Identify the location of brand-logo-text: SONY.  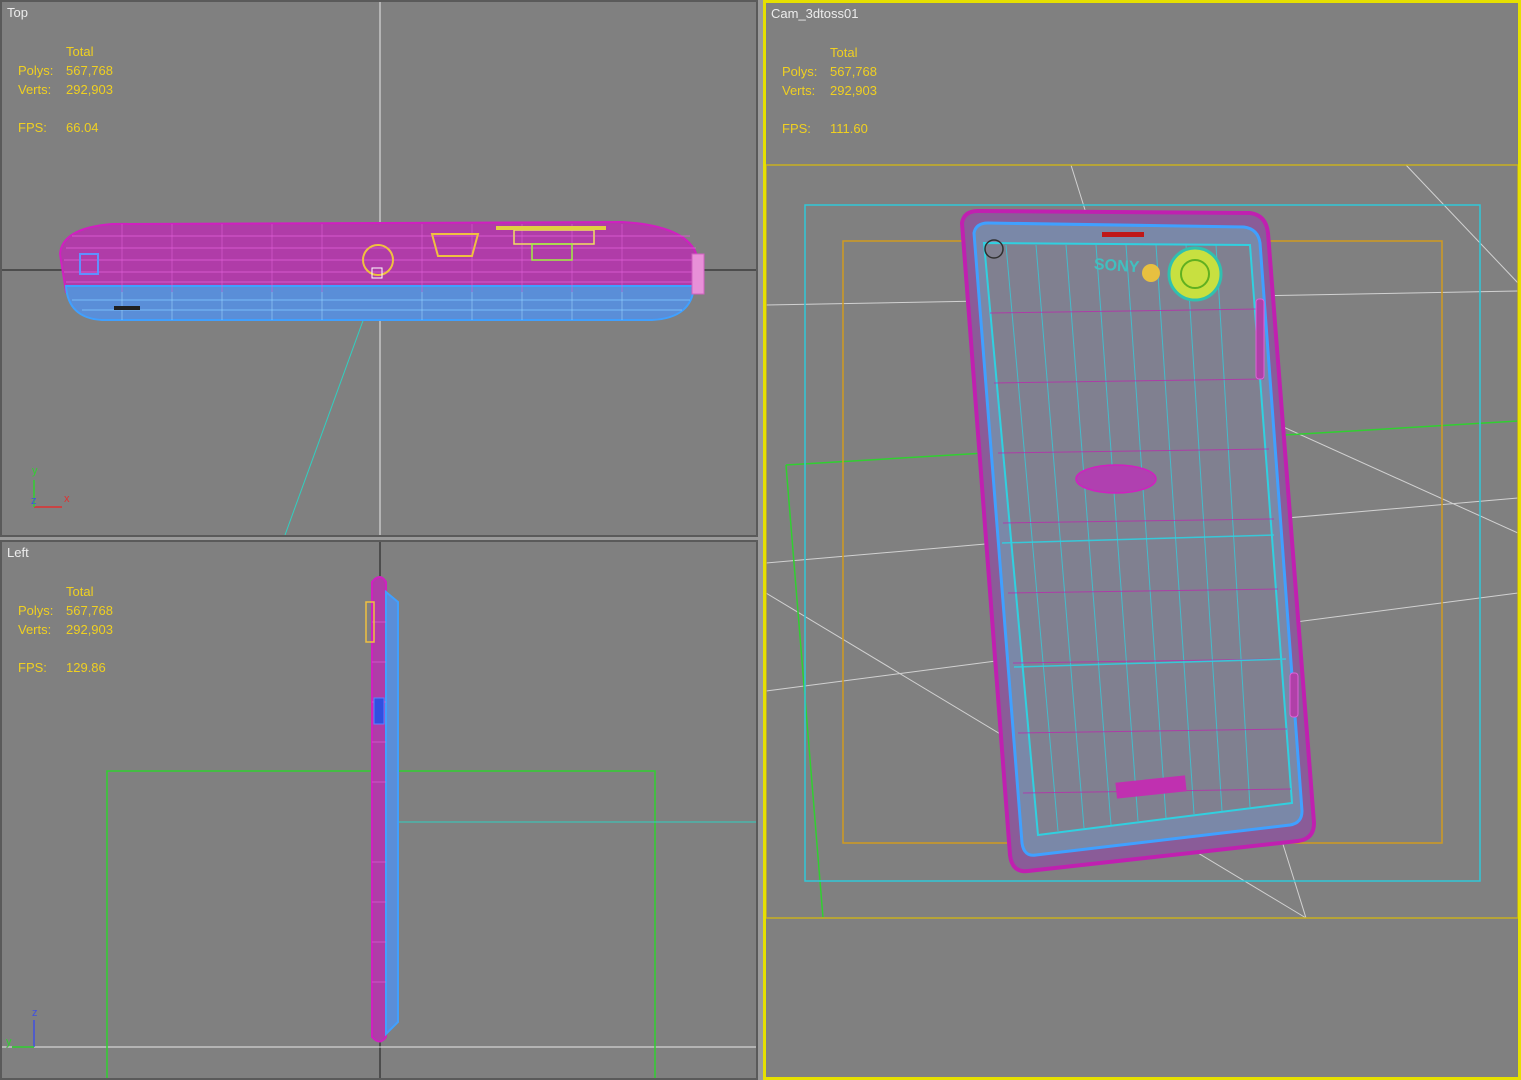
(1116, 266).